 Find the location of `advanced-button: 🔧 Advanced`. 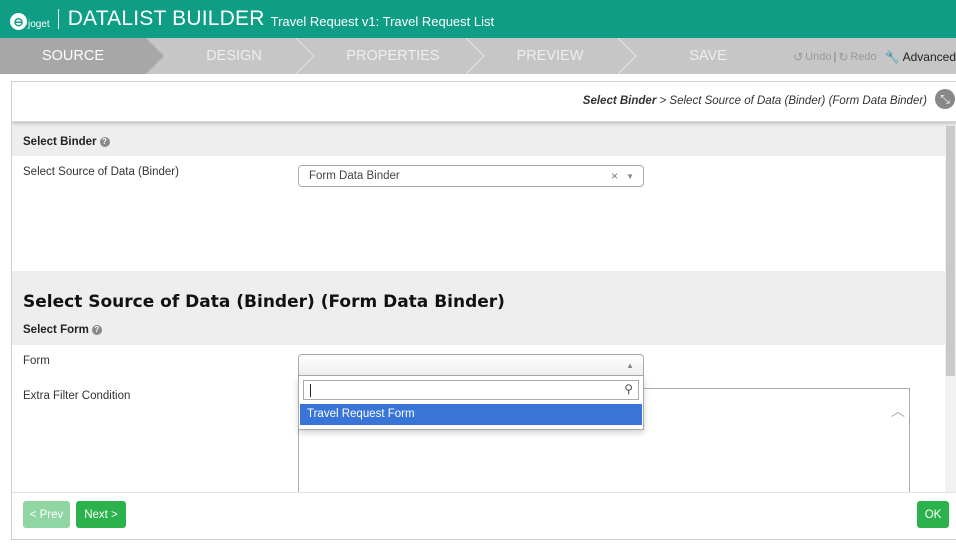

advanced-button: 🔧 Advanced is located at coordinates (920, 57).